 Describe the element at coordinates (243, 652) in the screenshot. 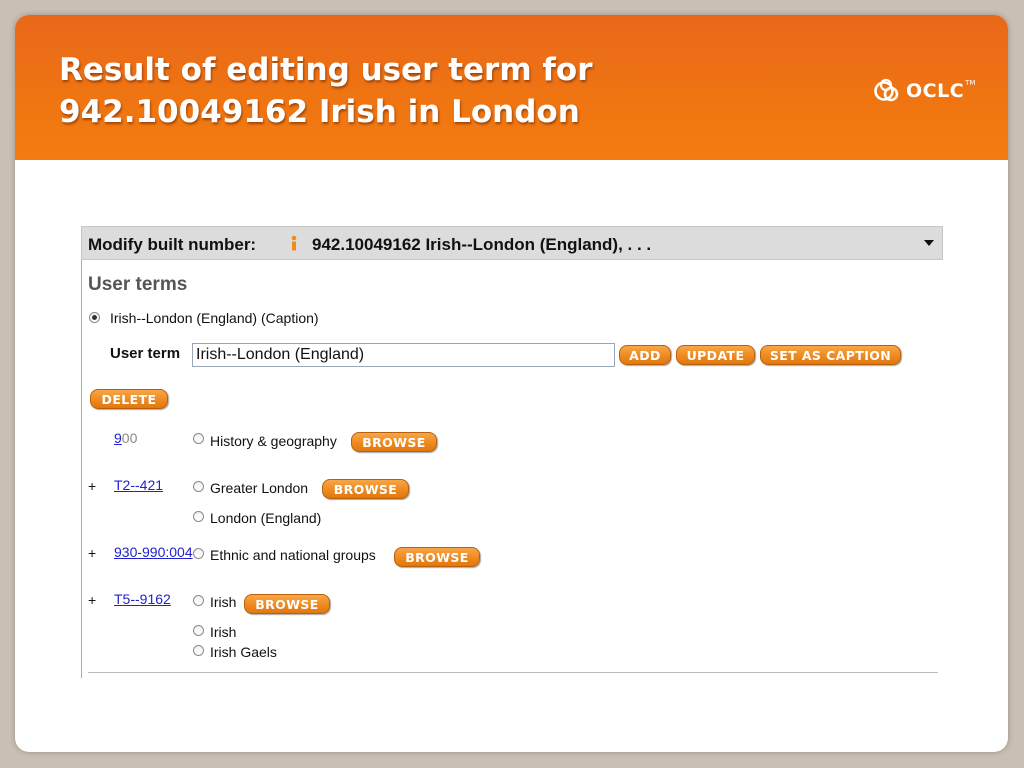

I see `option-label: Irish Gaels` at that location.